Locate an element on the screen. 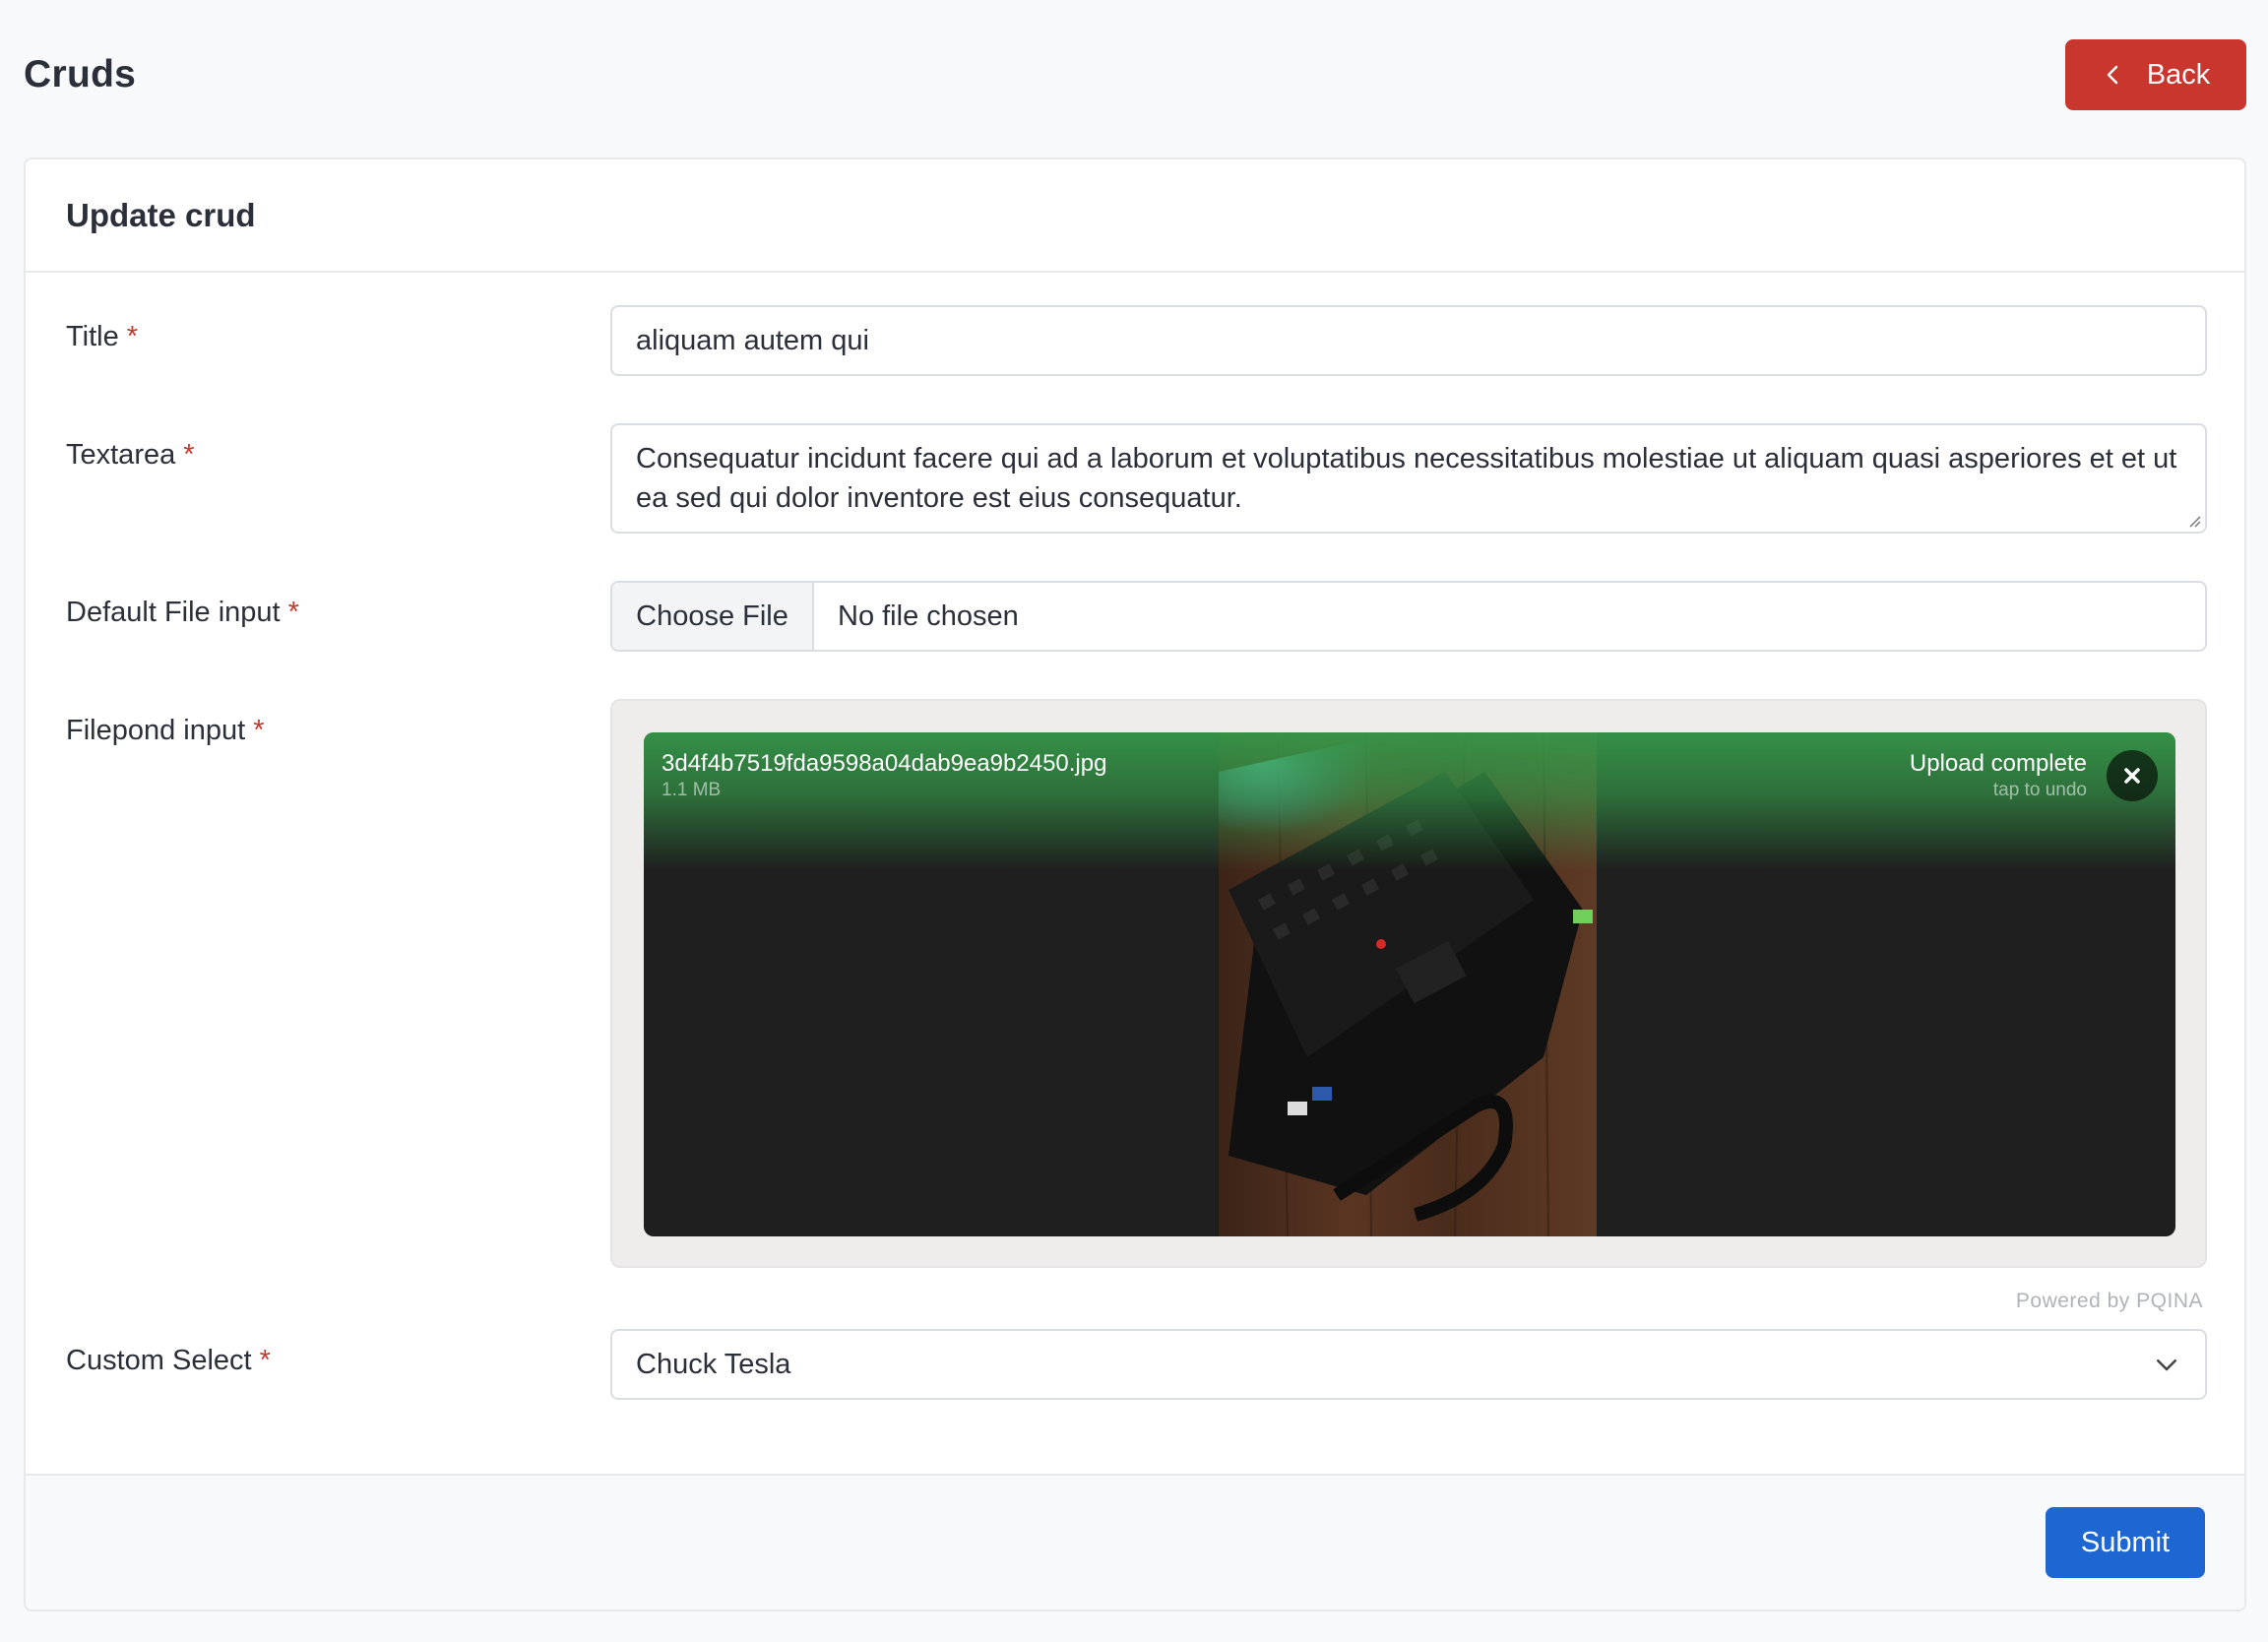  filepond-undo-hint: tap to undo is located at coordinates (2040, 790).